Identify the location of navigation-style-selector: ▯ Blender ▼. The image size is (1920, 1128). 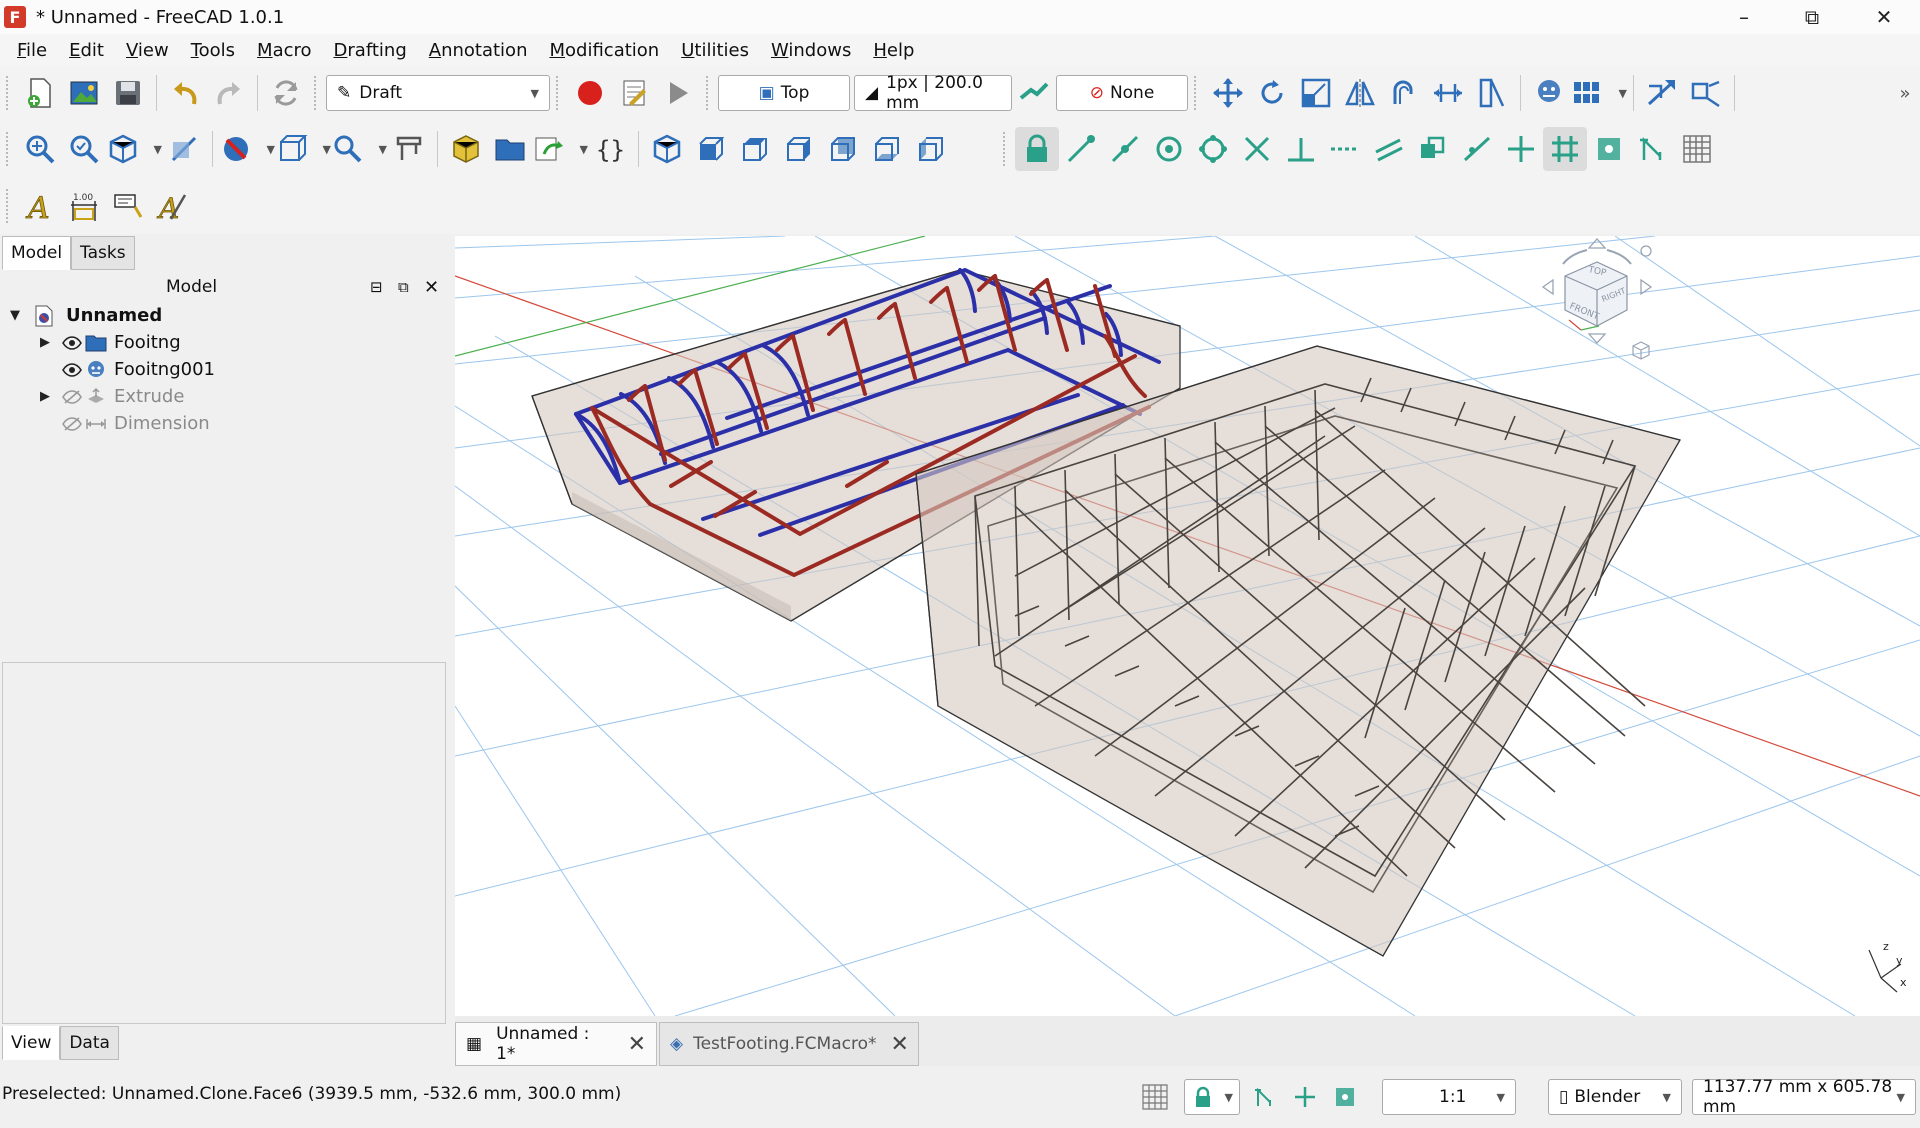
(1615, 1097).